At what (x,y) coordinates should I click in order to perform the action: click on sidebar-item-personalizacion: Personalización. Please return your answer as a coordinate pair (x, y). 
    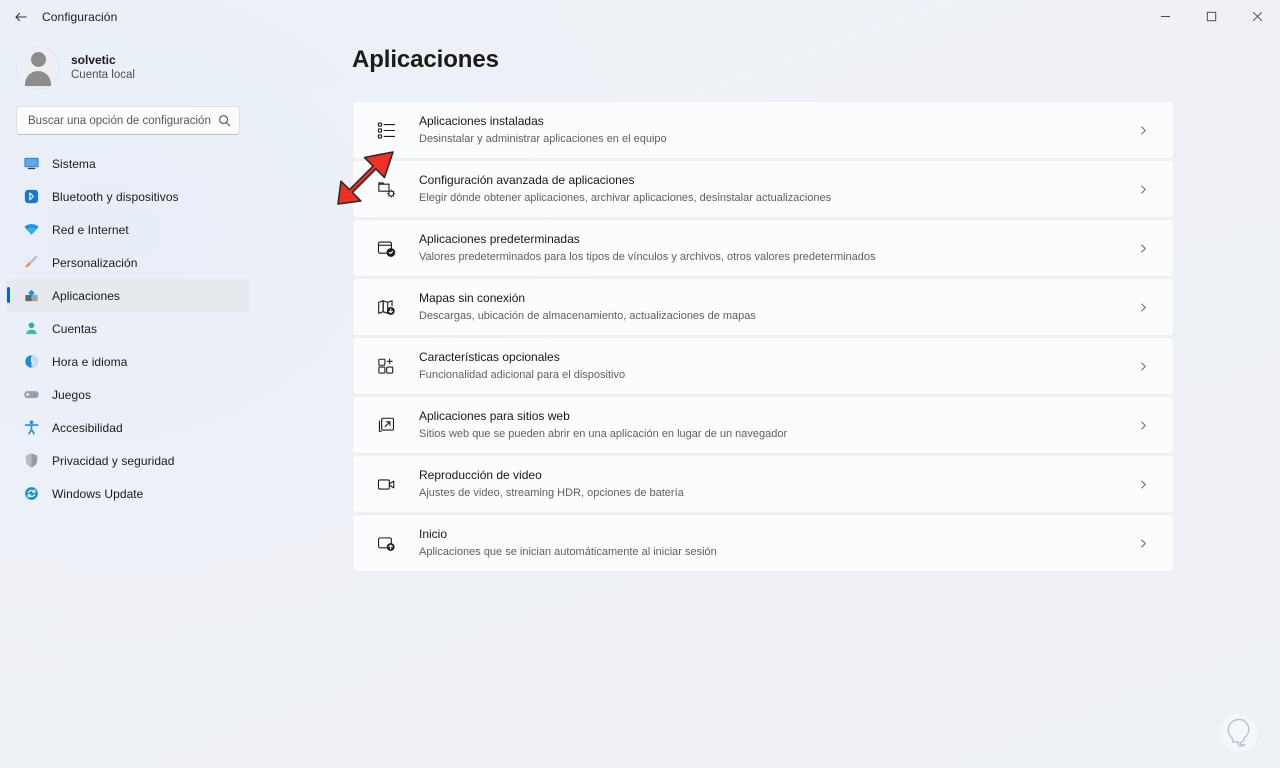
    Looking at the image, I should click on (128, 262).